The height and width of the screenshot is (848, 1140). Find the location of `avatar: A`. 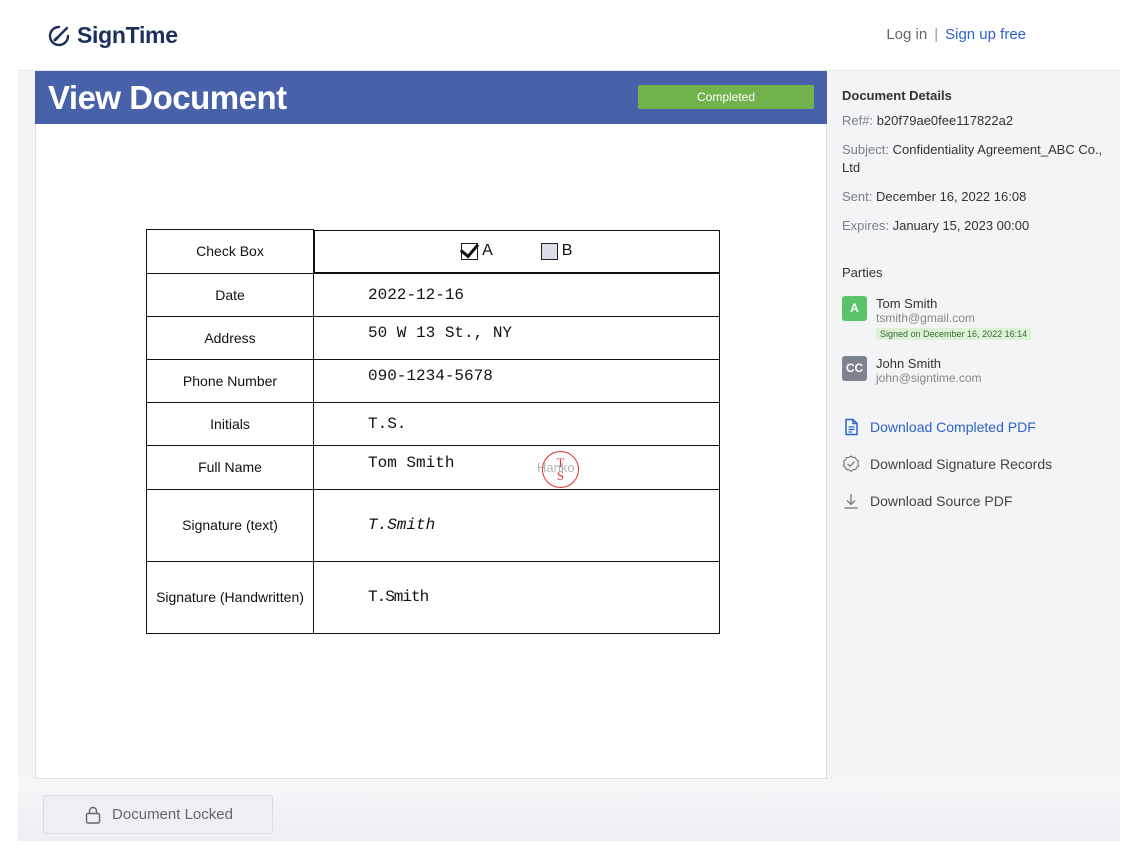

avatar: A is located at coordinates (854, 308).